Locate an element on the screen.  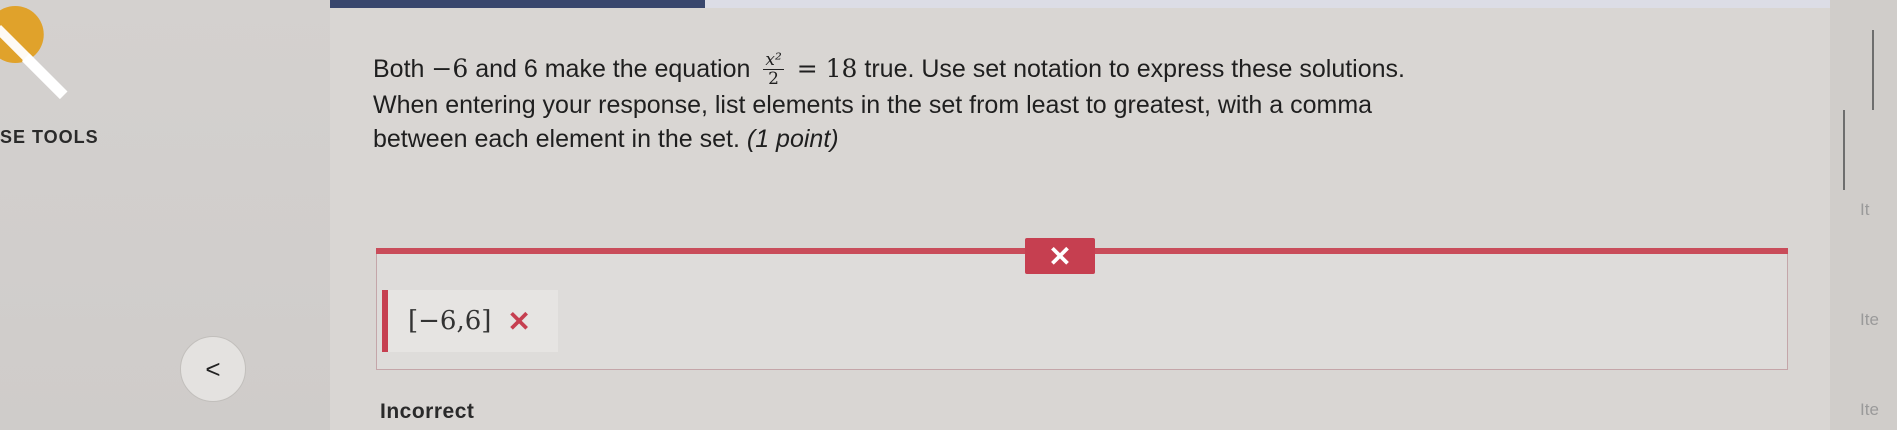
back-button: < is located at coordinates (213, 369).